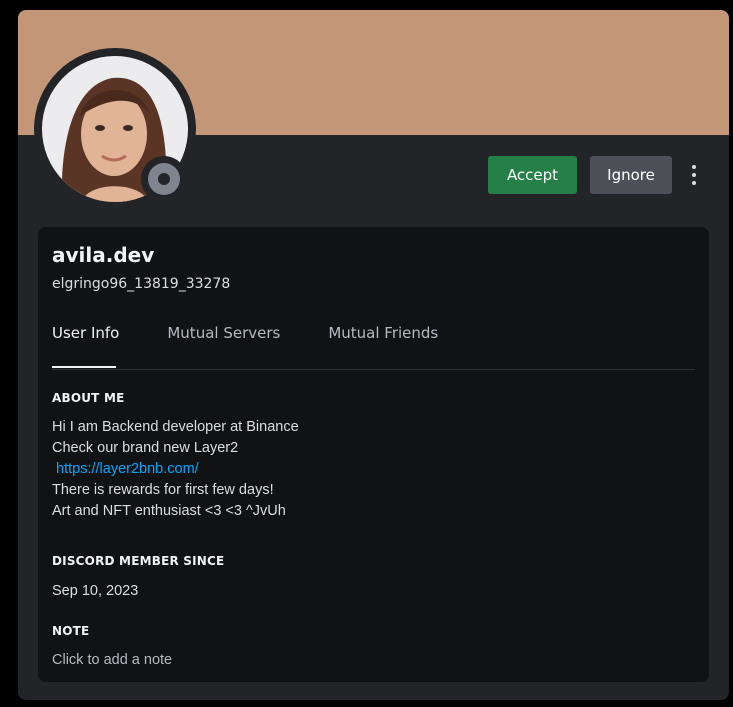 The width and height of the screenshot is (733, 707). What do you see at coordinates (373, 369) in the screenshot?
I see `tabs-divider` at bounding box center [373, 369].